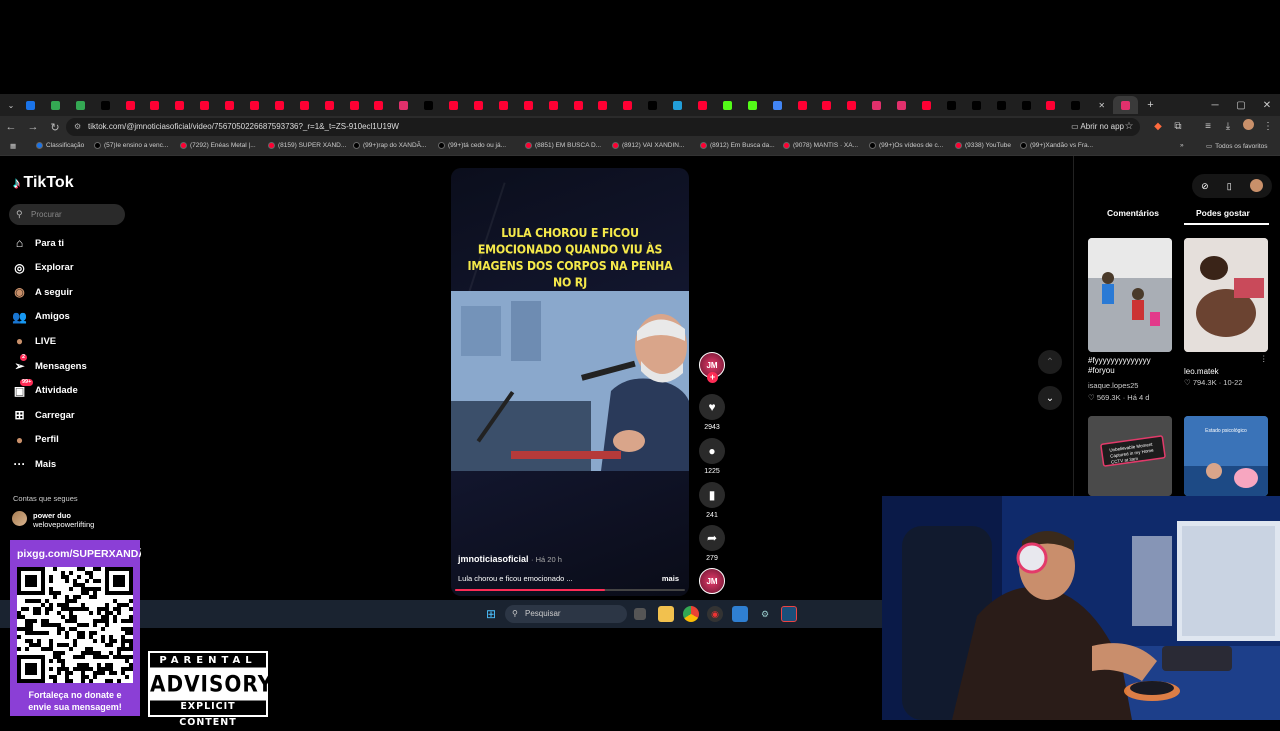 This screenshot has height=731, width=1280. I want to click on nav-item-explorar: ◎ Explorar, so click(42, 268).